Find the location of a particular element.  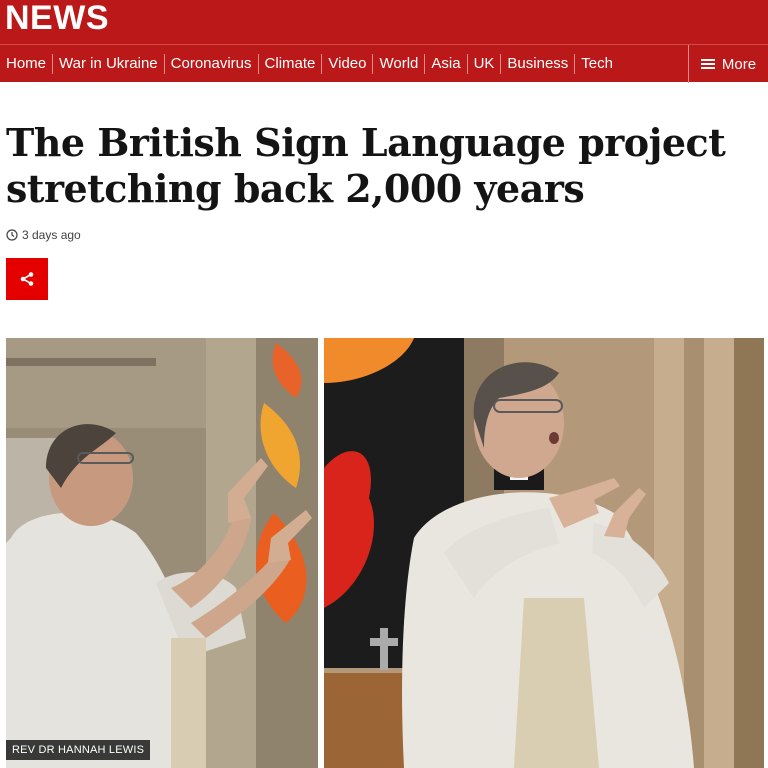

hamburger-icon is located at coordinates (707, 64).